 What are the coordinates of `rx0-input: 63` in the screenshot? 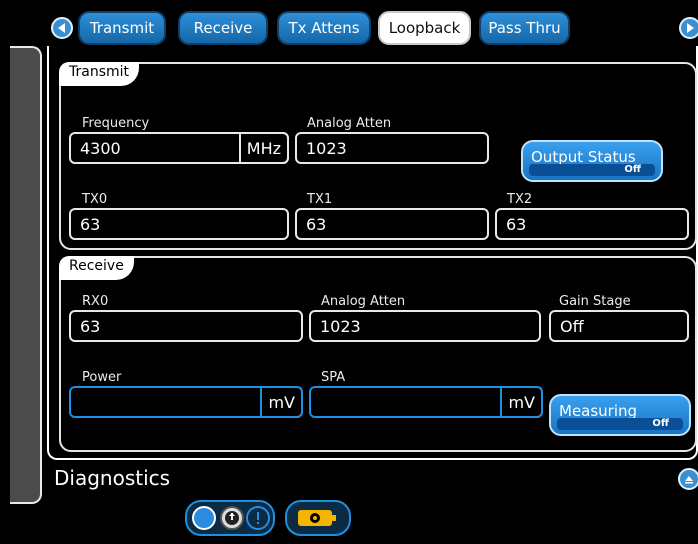 It's located at (186, 326).